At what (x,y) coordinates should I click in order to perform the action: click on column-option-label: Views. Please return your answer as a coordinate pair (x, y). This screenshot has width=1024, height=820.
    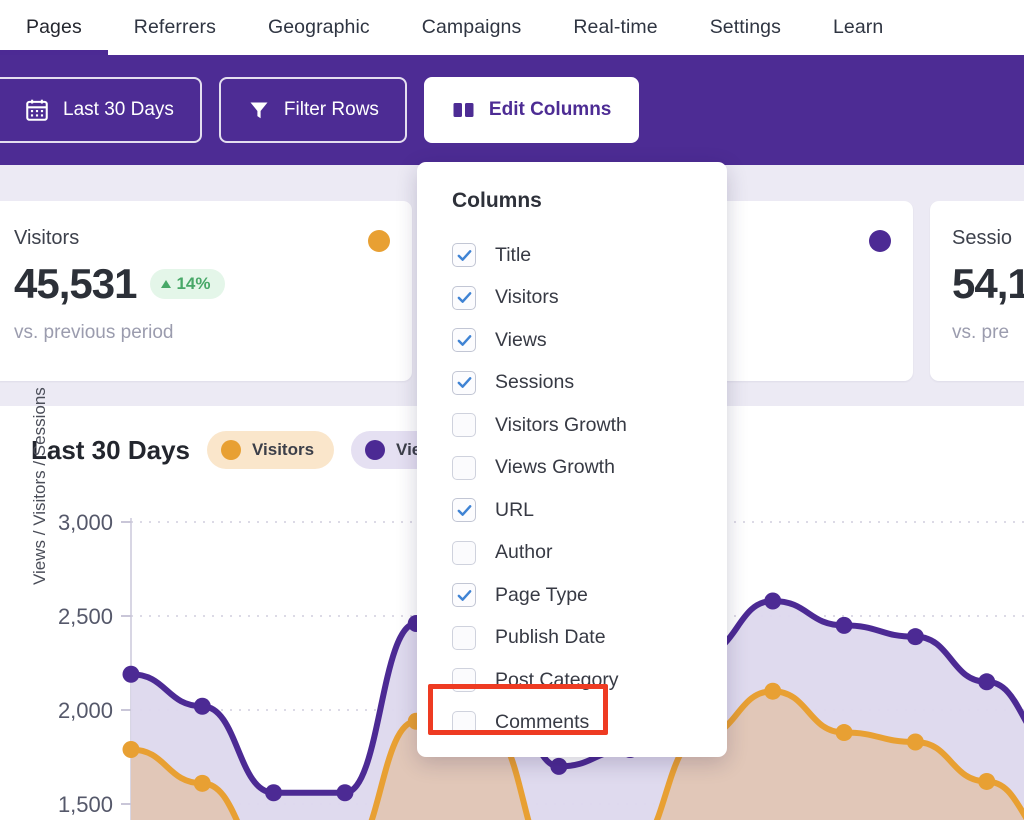
    Looking at the image, I should click on (521, 339).